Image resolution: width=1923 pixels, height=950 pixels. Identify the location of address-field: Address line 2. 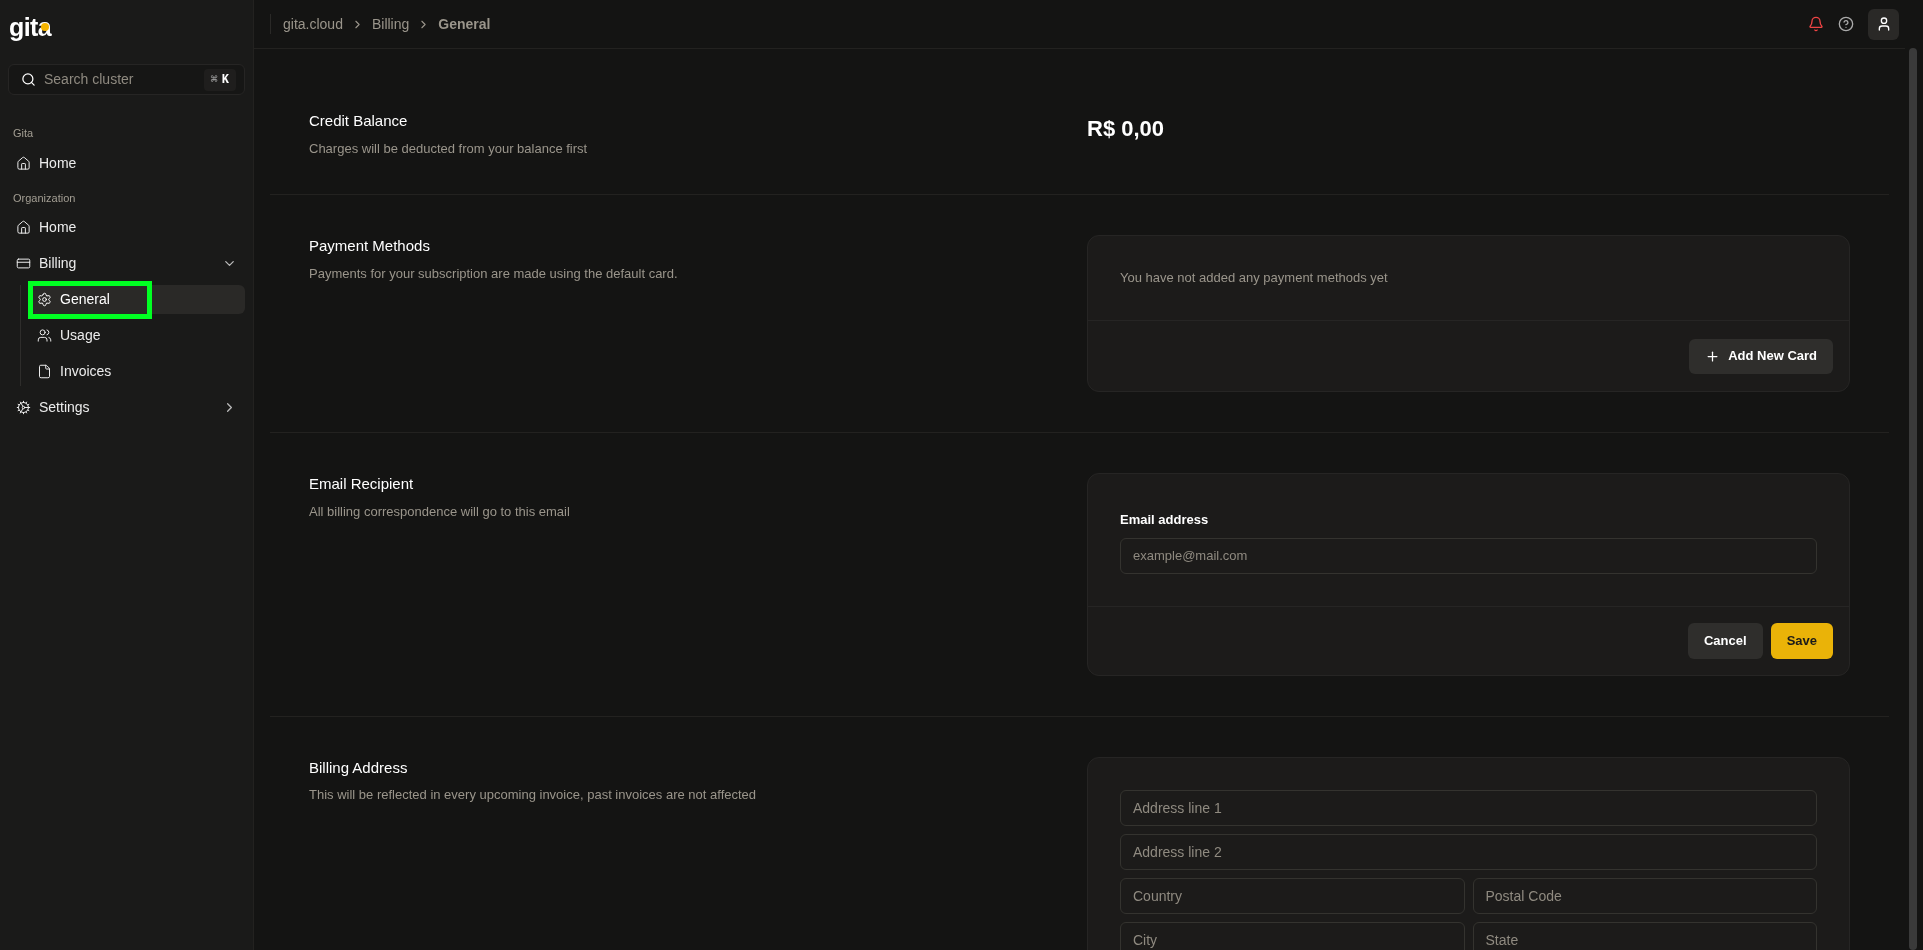
(1468, 851).